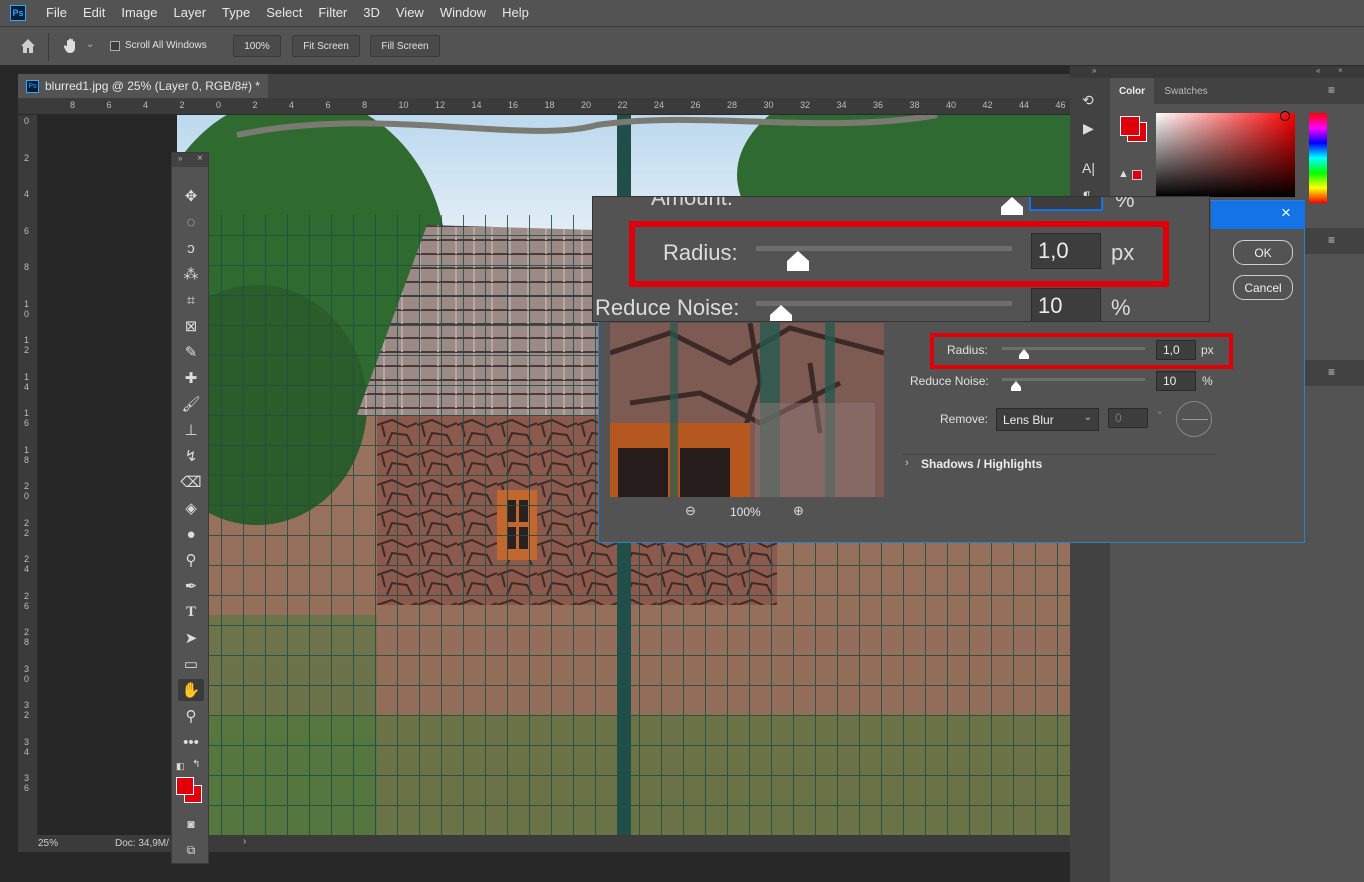 The image size is (1364, 882). What do you see at coordinates (185, 786) in the screenshot?
I see `foreground-color-swatch` at bounding box center [185, 786].